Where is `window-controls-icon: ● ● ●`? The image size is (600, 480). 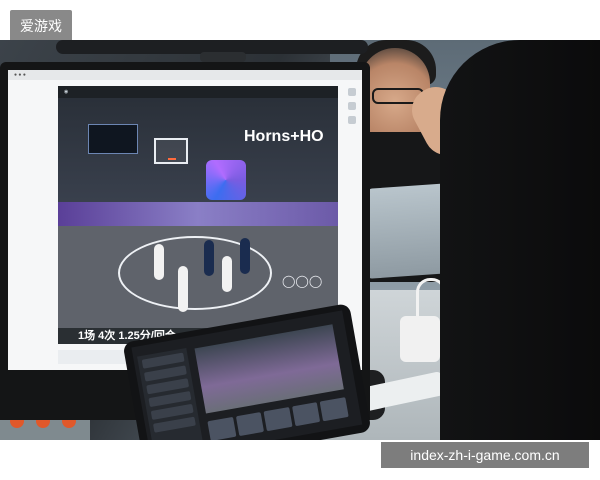 window-controls-icon: ● ● ● is located at coordinates (20, 75).